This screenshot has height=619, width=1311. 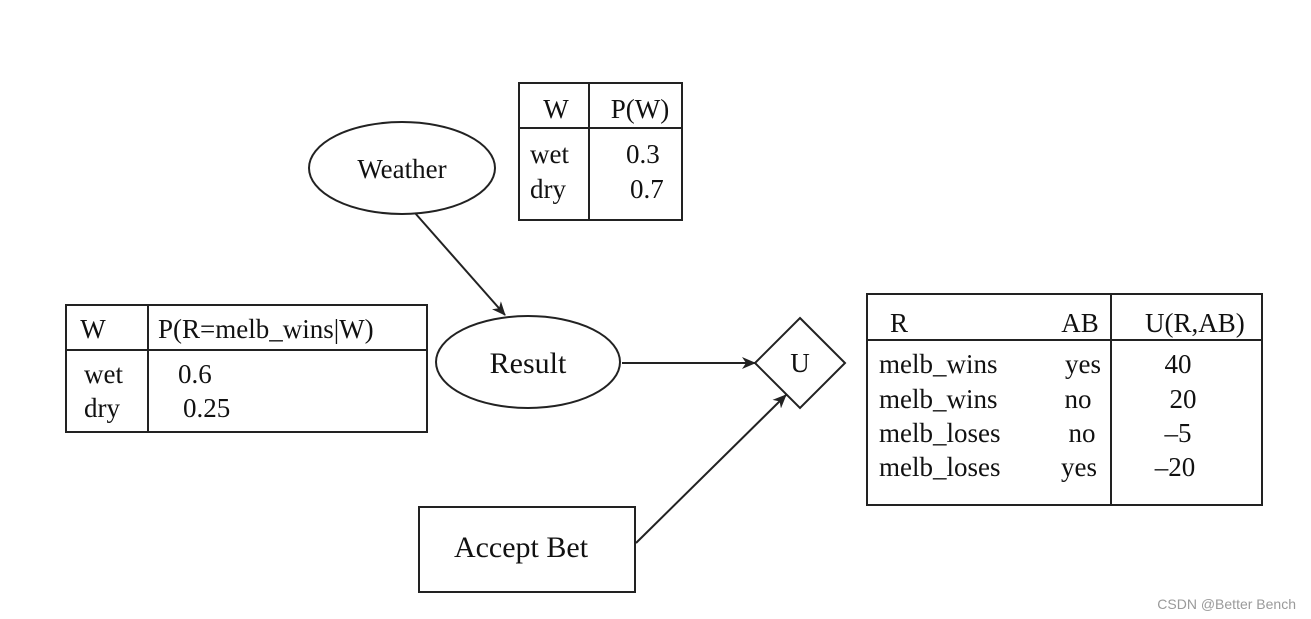 I want to click on watermark: CSDN @Better Bench, so click(x=1226, y=604).